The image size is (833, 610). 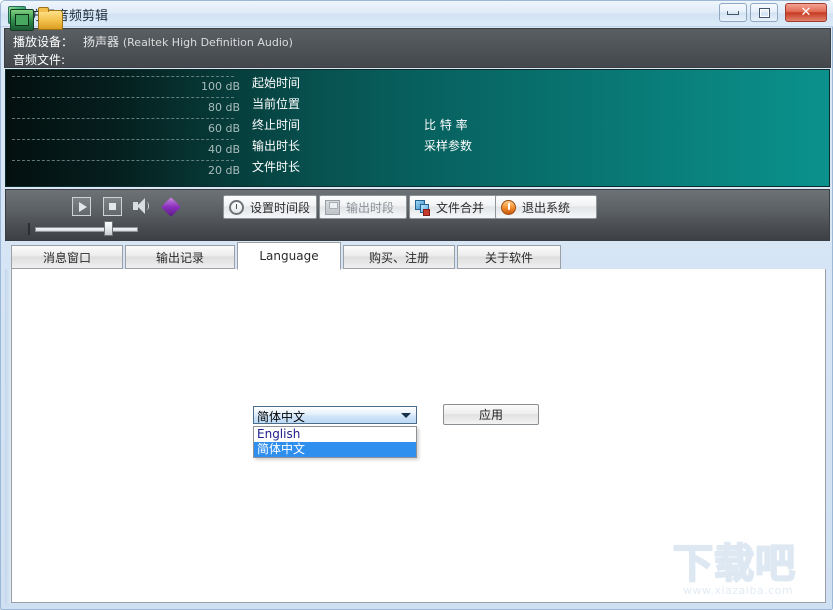 I want to click on db-label: 100 dB, so click(x=220, y=86).